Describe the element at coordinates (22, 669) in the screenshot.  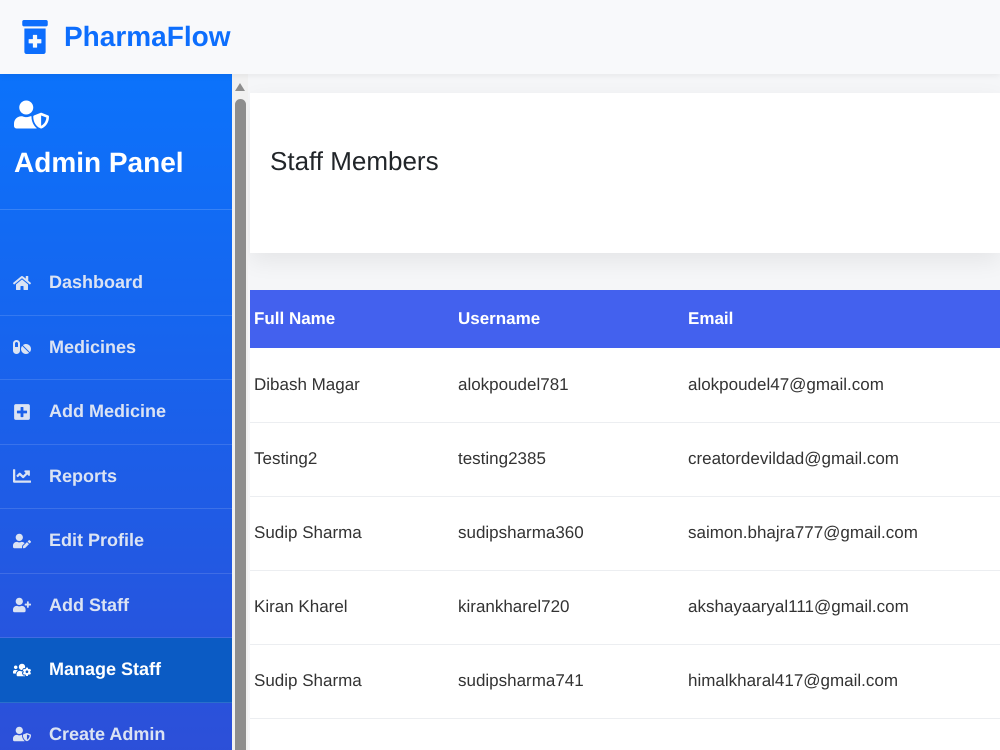
I see `users-gear-icon` at that location.